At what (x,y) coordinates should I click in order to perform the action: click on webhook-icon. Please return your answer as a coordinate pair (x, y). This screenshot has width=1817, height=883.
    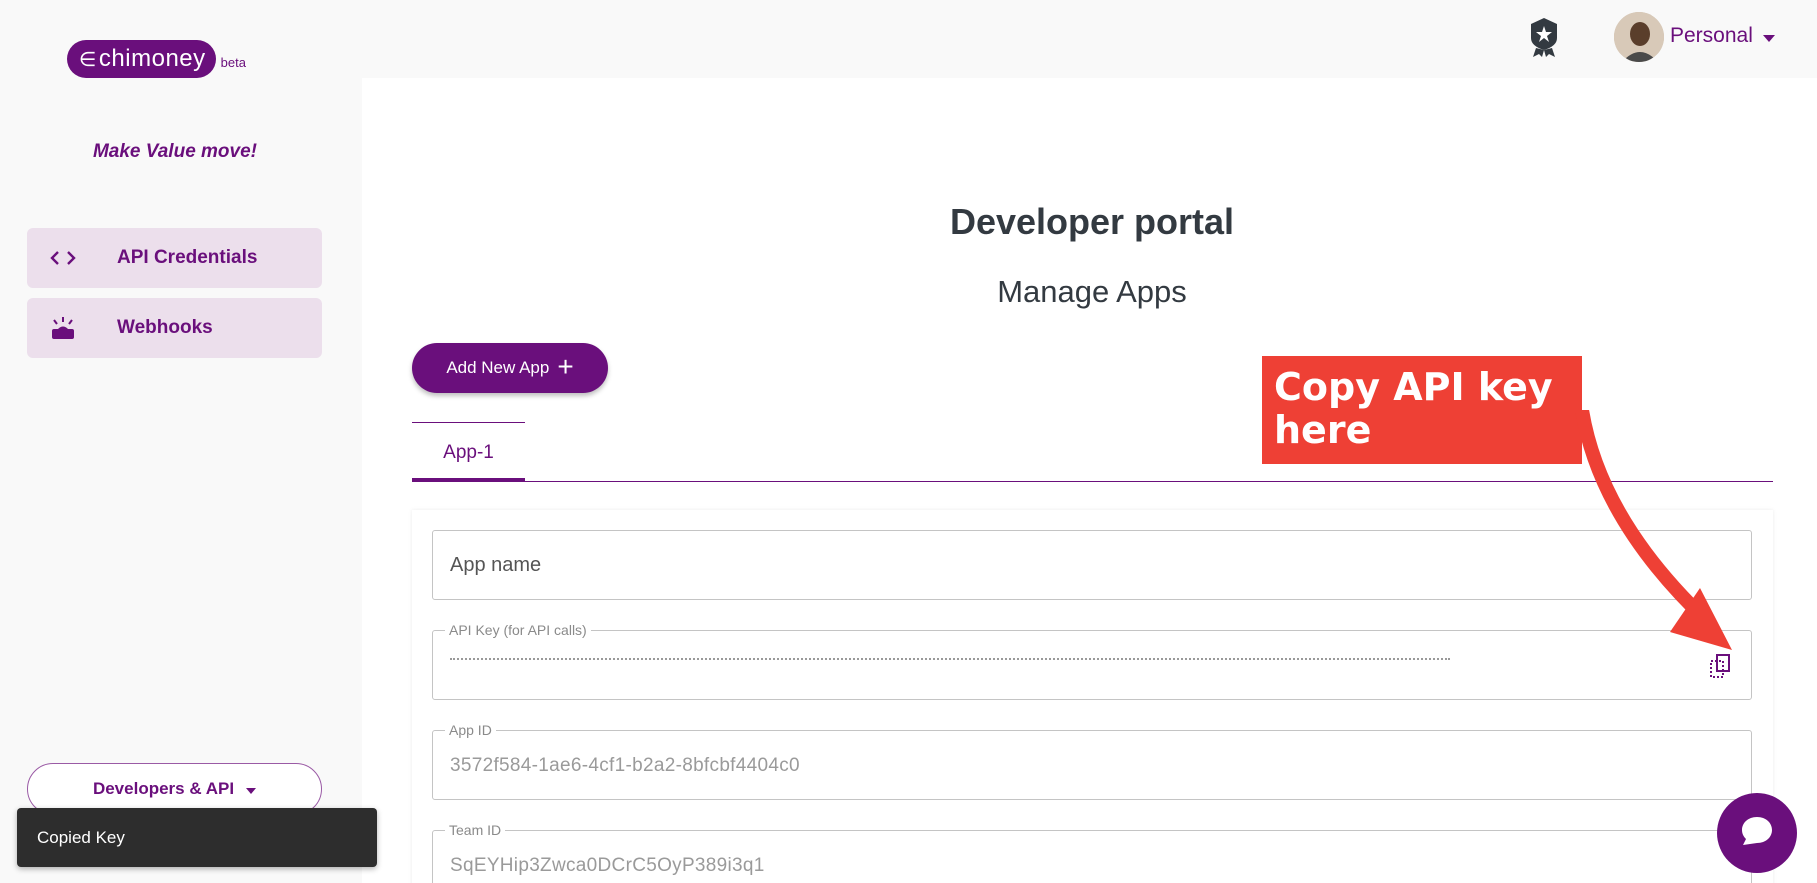
    Looking at the image, I should click on (63, 328).